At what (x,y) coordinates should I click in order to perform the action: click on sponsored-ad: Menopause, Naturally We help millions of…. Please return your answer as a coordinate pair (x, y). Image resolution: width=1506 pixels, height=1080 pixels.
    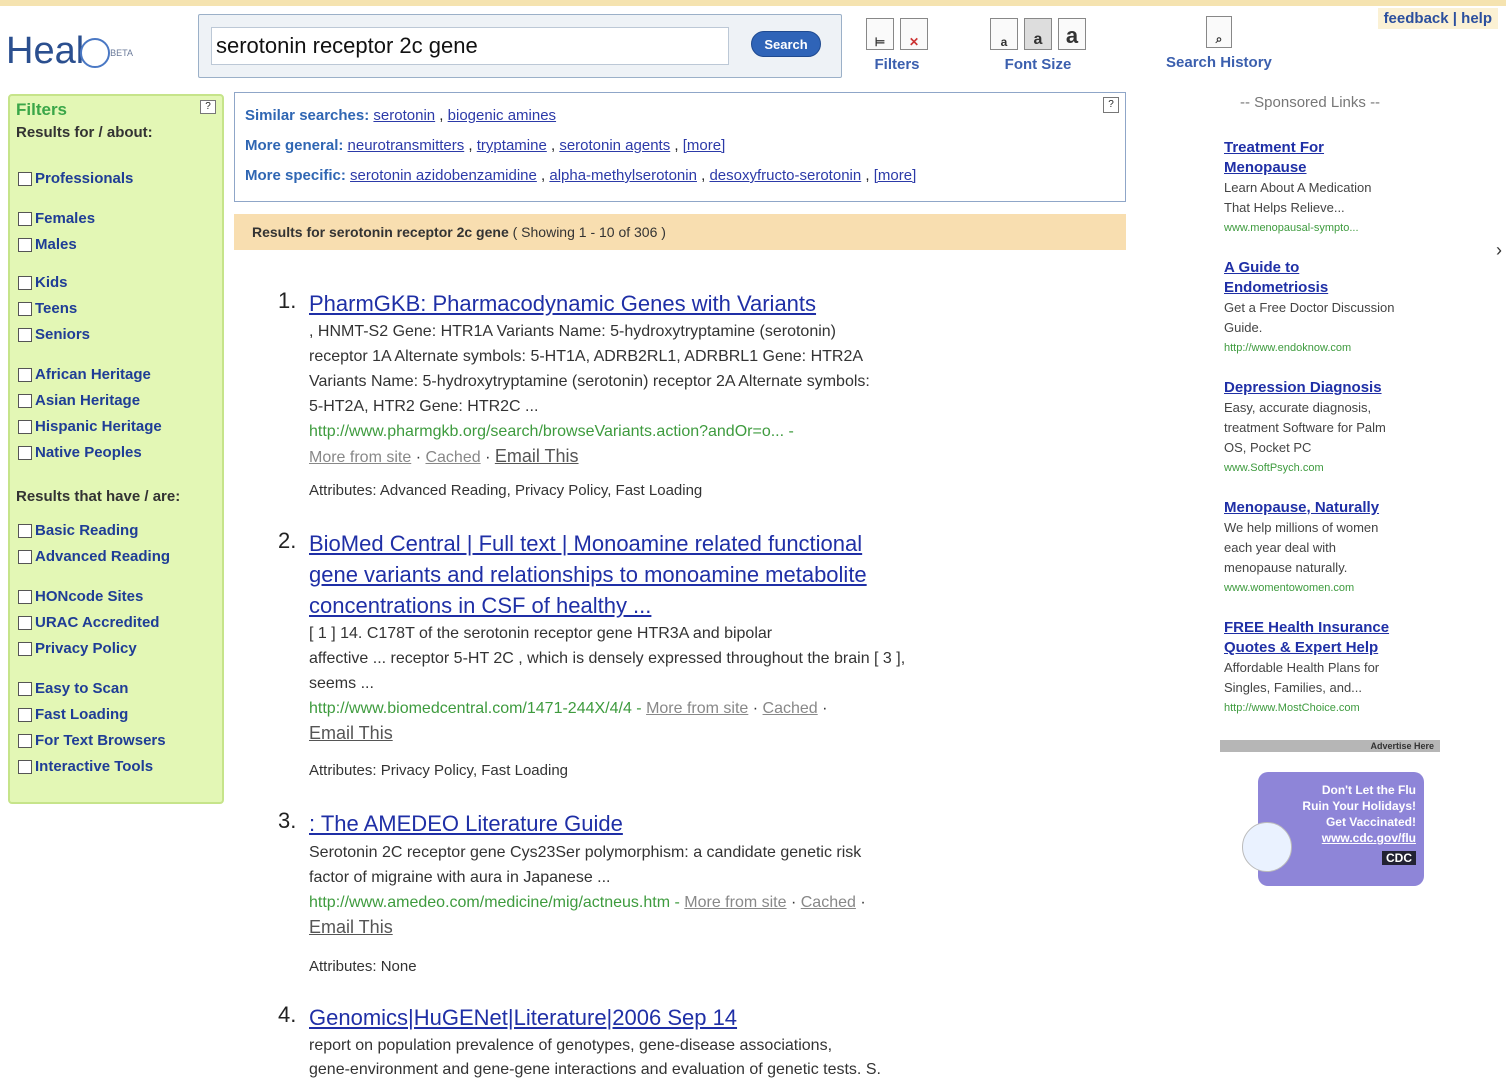
    Looking at the image, I should click on (1334, 548).